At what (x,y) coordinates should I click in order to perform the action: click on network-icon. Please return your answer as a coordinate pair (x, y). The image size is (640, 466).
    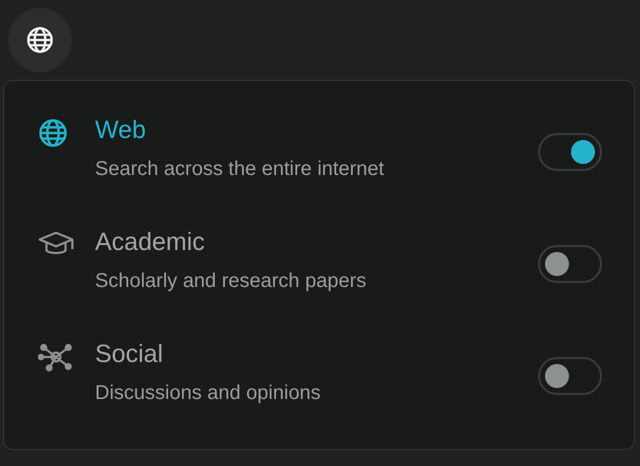
    Looking at the image, I should click on (56, 357).